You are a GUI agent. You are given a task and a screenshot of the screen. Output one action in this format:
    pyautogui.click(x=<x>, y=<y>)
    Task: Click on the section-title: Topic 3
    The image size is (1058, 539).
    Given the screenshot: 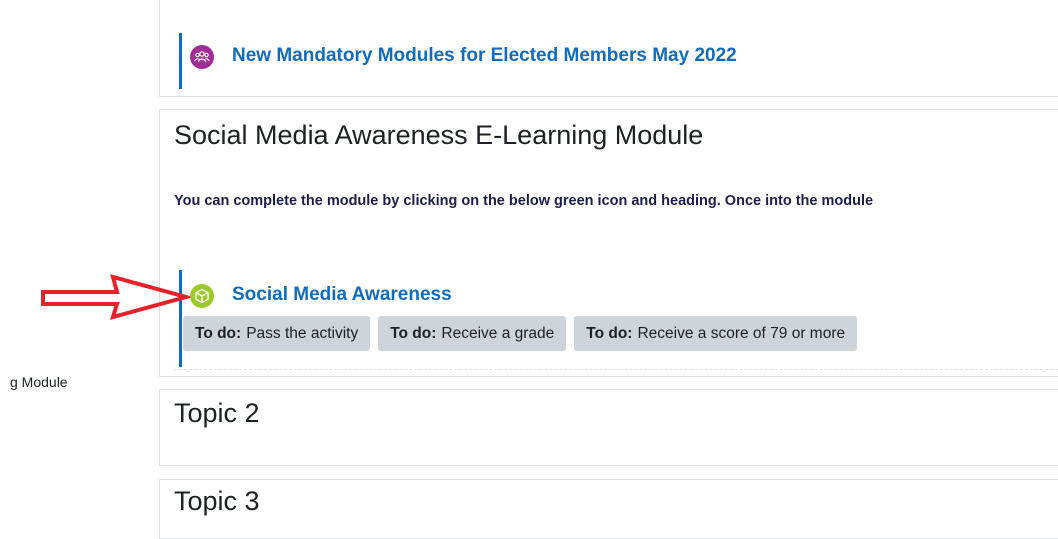 What is the action you would take?
    pyautogui.click(x=217, y=501)
    